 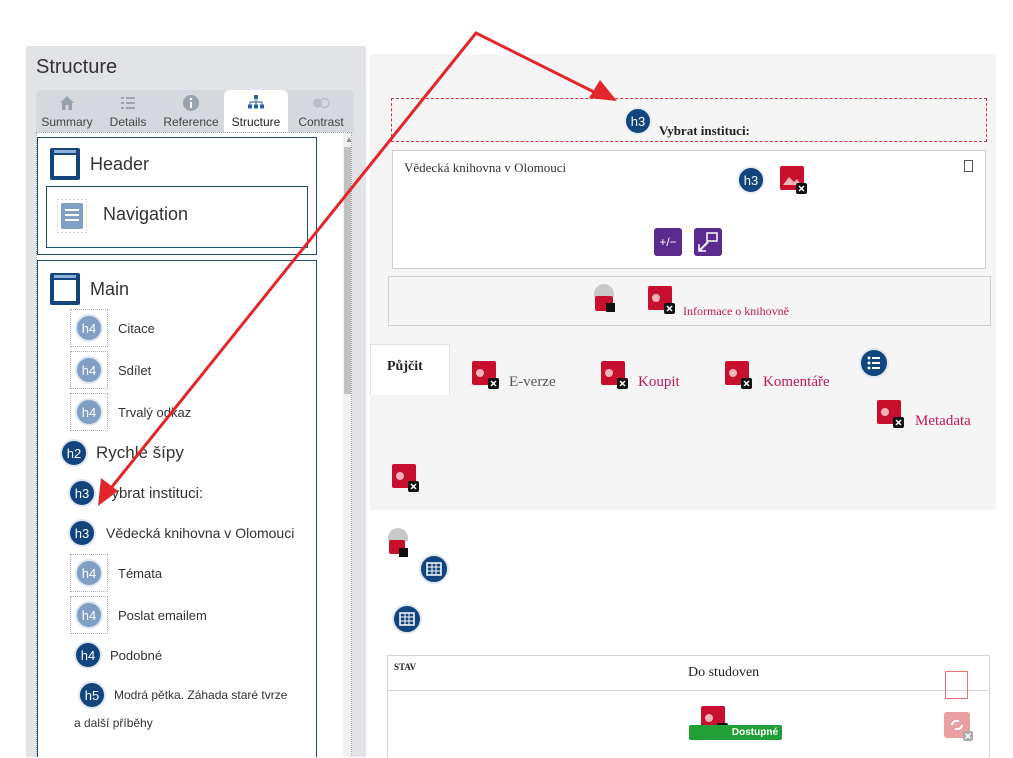 What do you see at coordinates (736, 311) in the screenshot?
I see `library-info-link: Informace o knihovně` at bounding box center [736, 311].